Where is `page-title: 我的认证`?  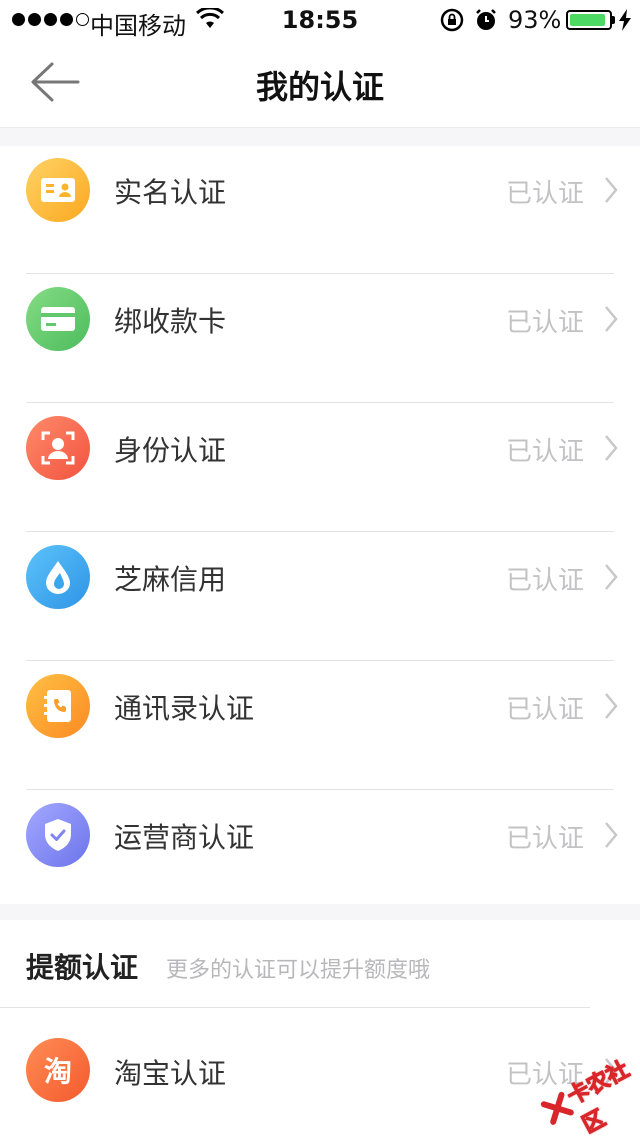 page-title: 我的认证 is located at coordinates (319, 87).